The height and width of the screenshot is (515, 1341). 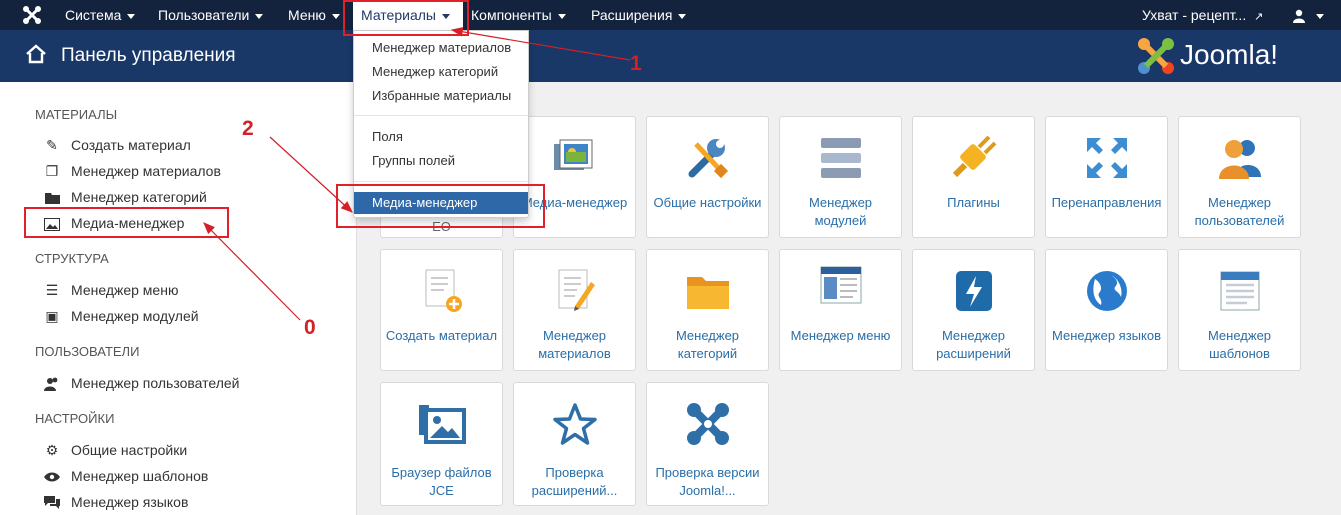 I want to click on star-icon, so click(x=574, y=424).